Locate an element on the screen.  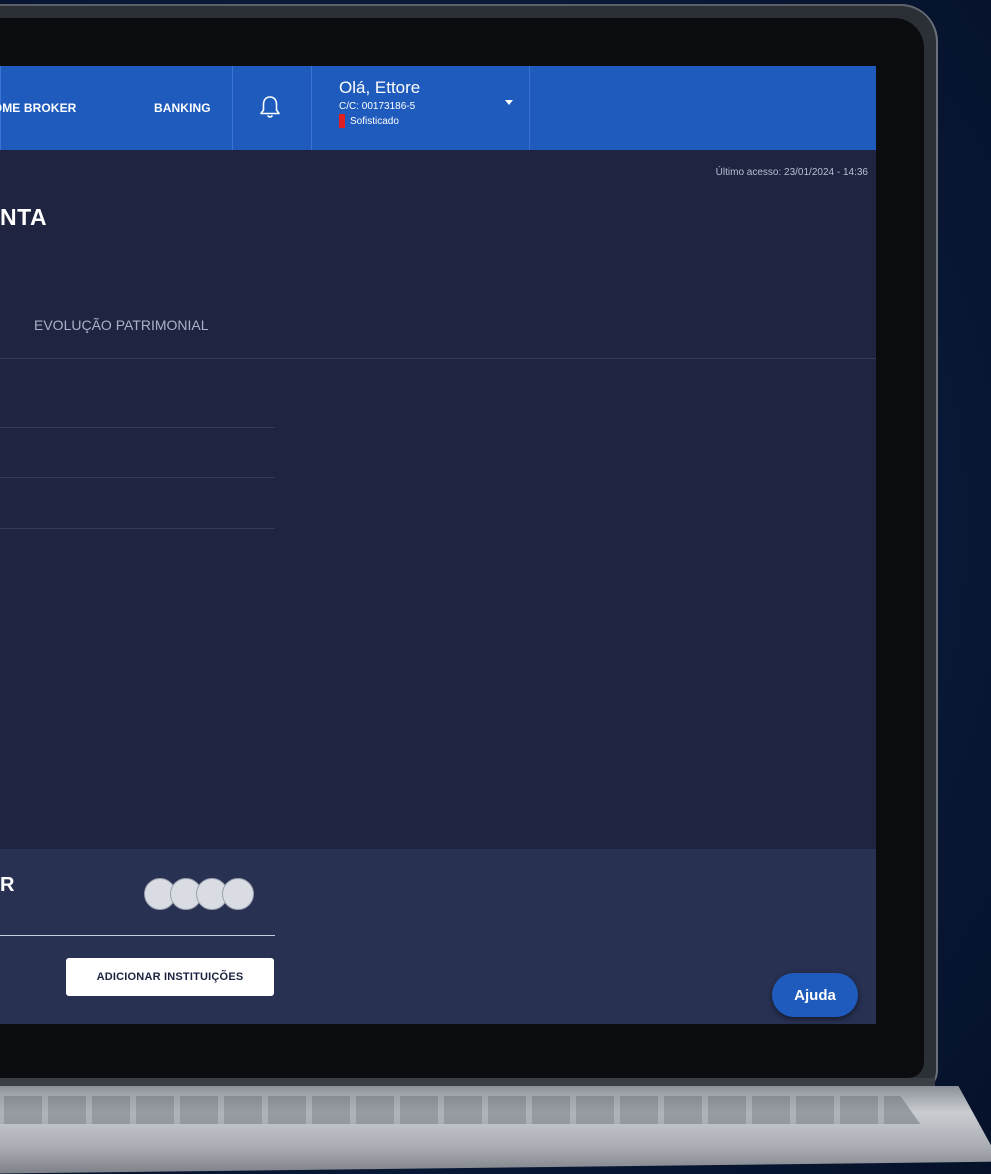
nav-banking: BANKING is located at coordinates (182, 108).